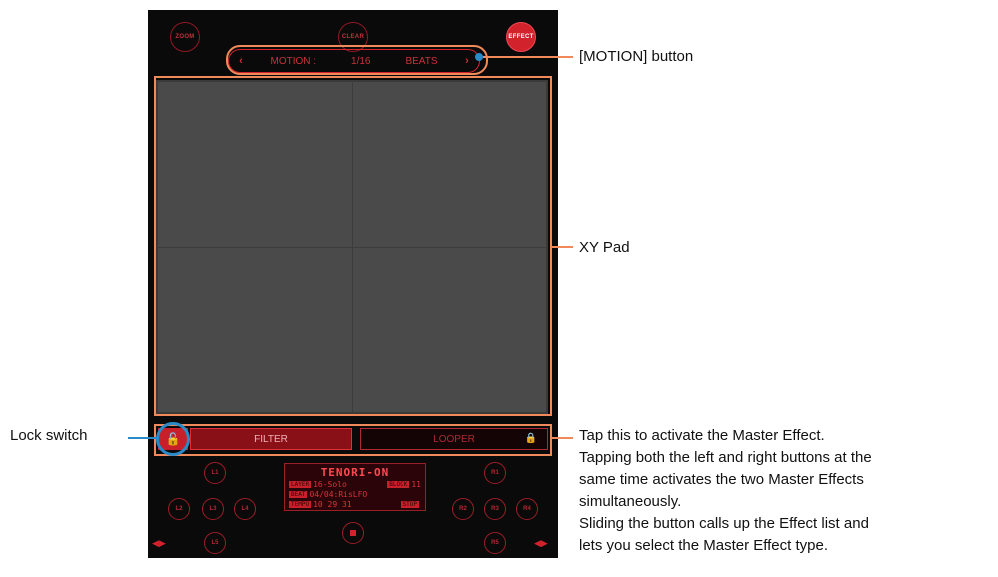 The height and width of the screenshot is (577, 998). What do you see at coordinates (355, 504) in the screenshot?
I see `display-row-tempo: TEMPO 10 29 31 STOP` at bounding box center [355, 504].